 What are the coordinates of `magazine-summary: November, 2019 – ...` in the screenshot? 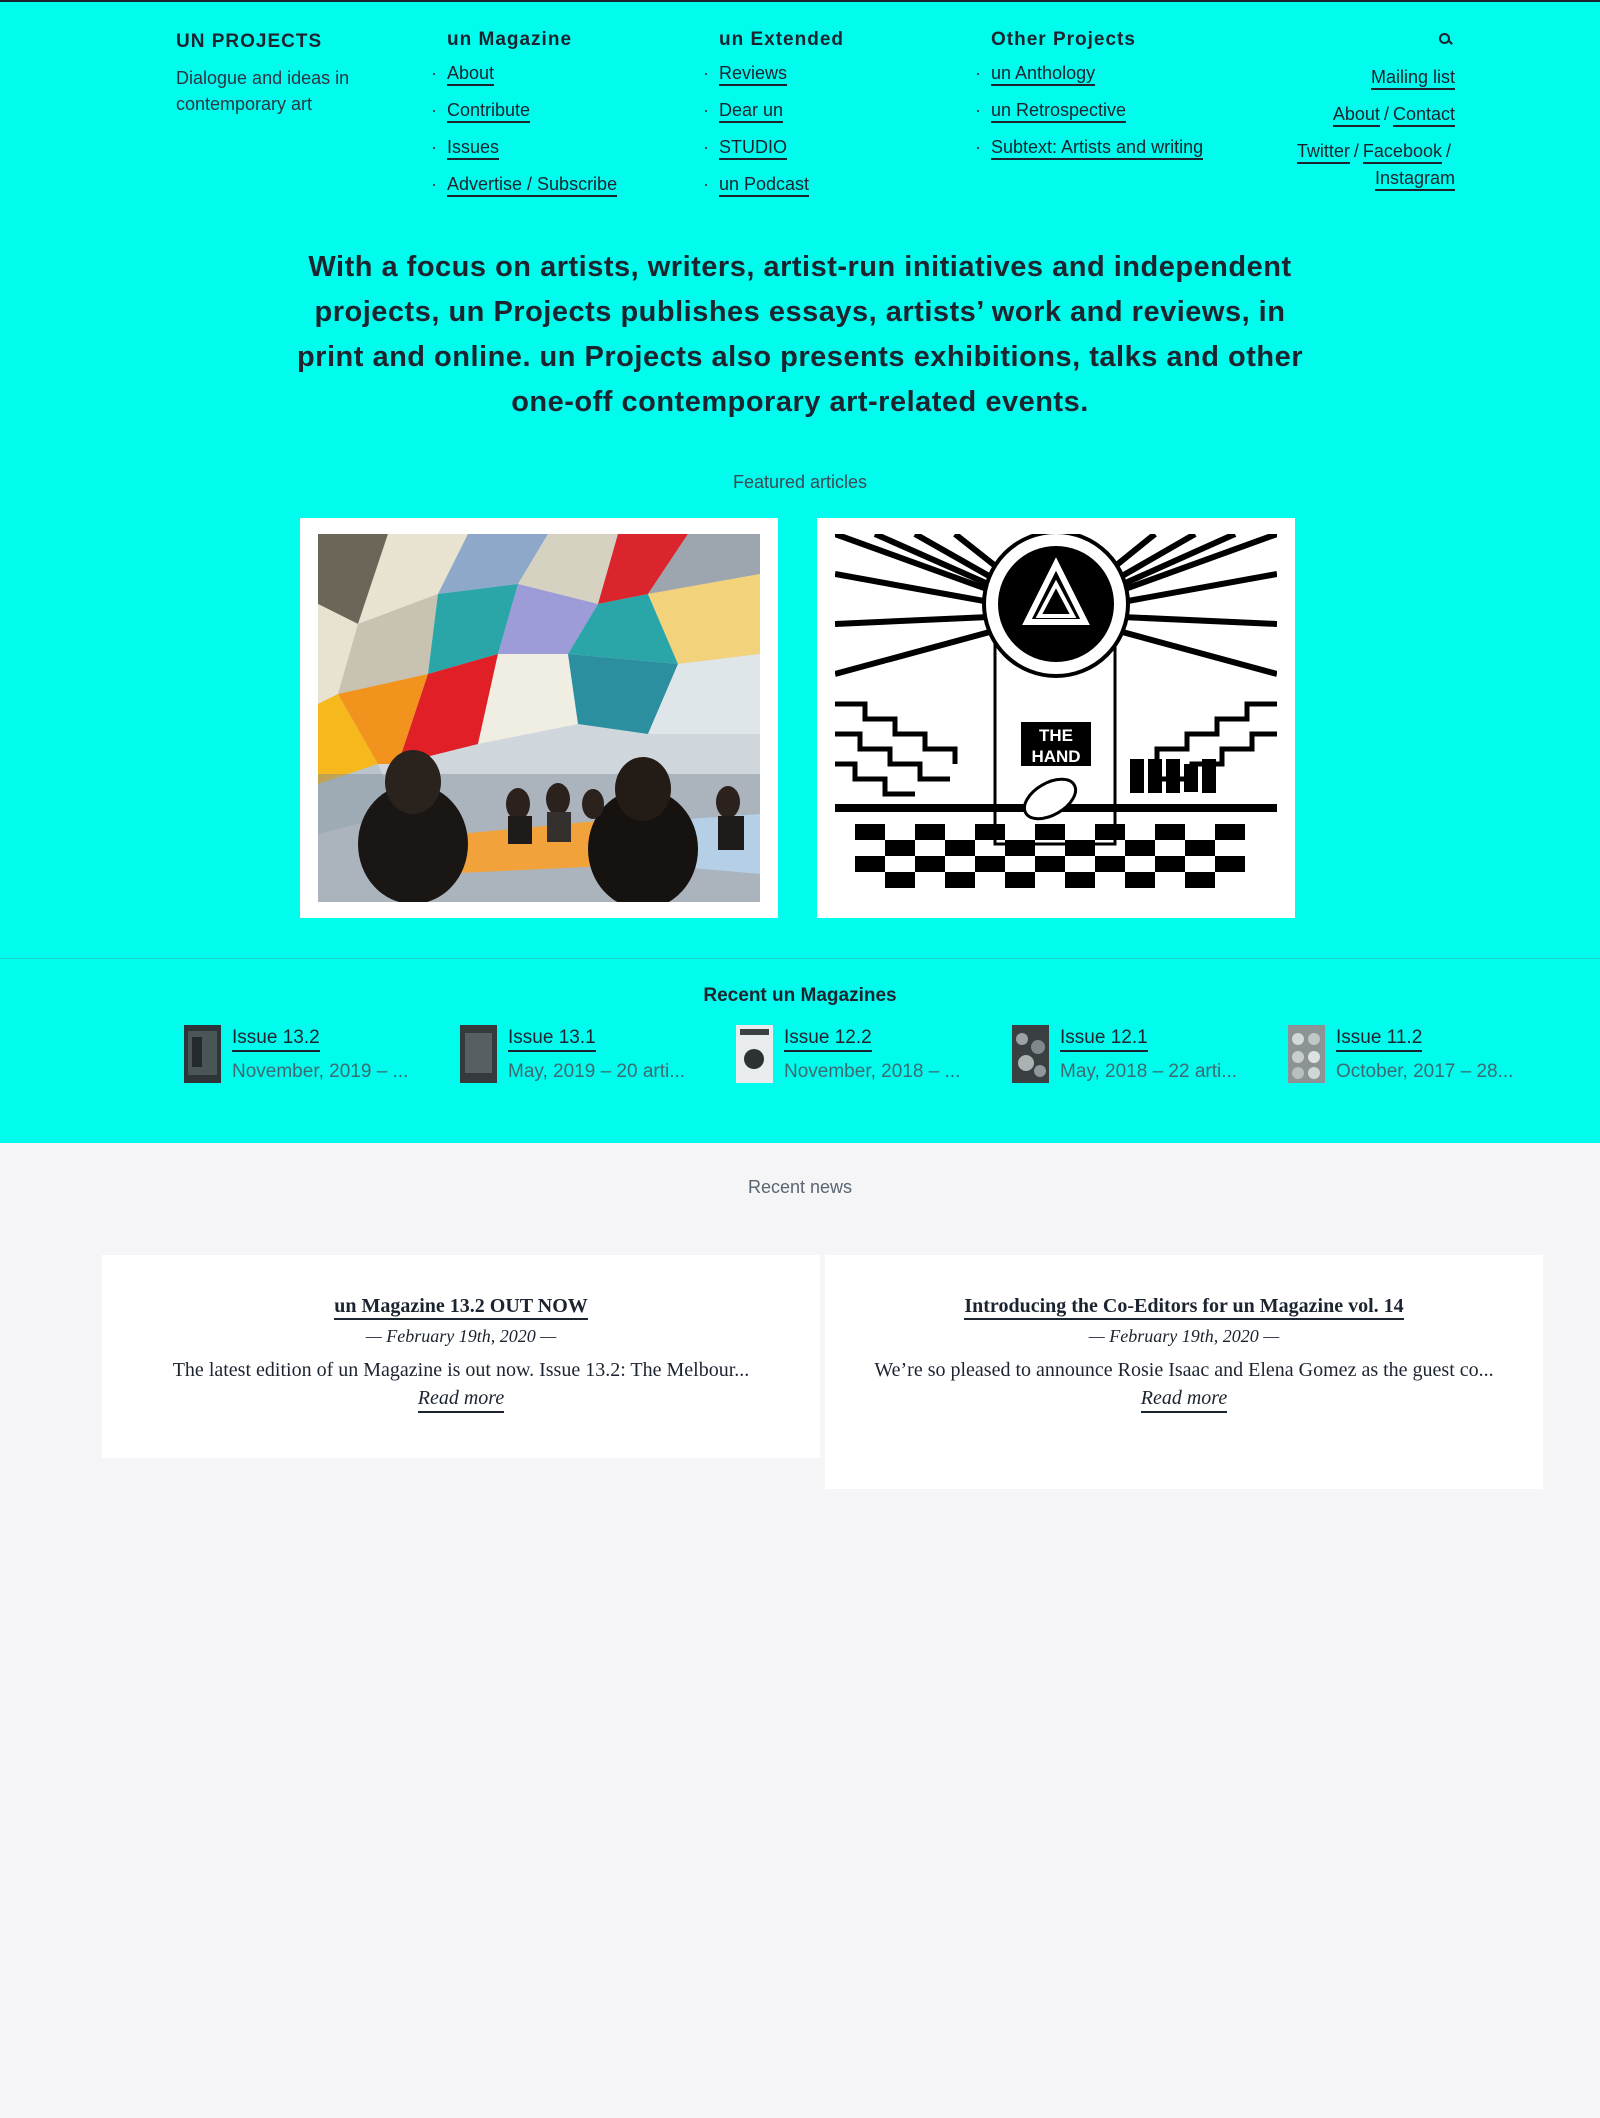 It's located at (320, 1071).